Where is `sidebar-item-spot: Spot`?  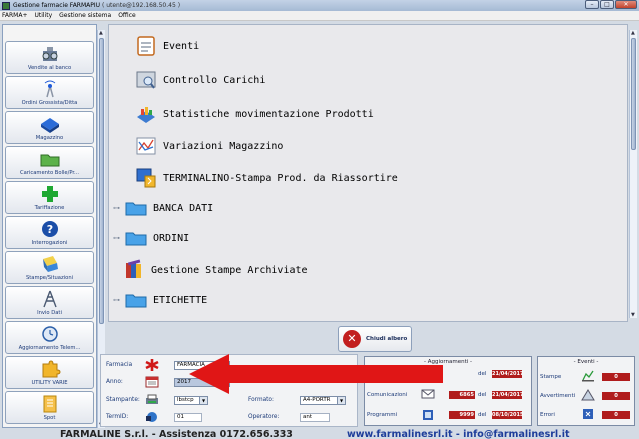 sidebar-item-spot: Spot is located at coordinates (49, 407).